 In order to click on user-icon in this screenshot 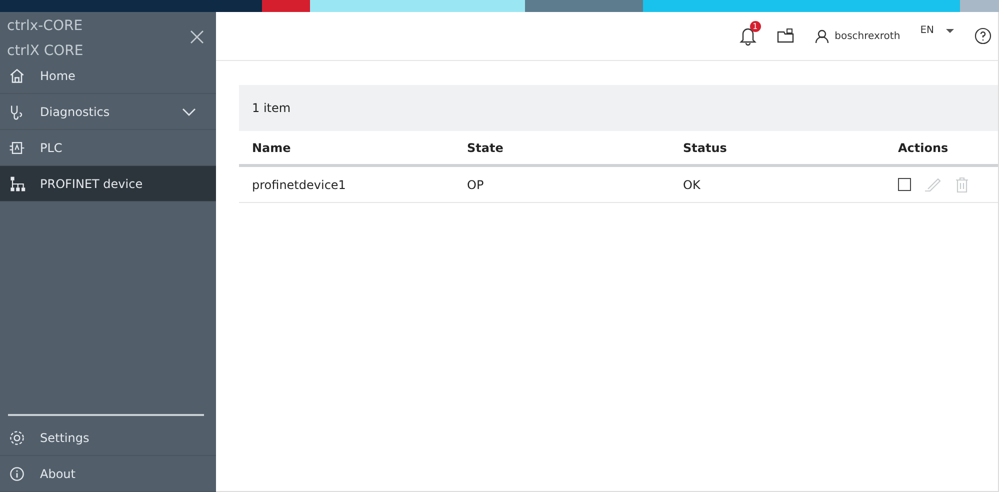, I will do `click(821, 36)`.